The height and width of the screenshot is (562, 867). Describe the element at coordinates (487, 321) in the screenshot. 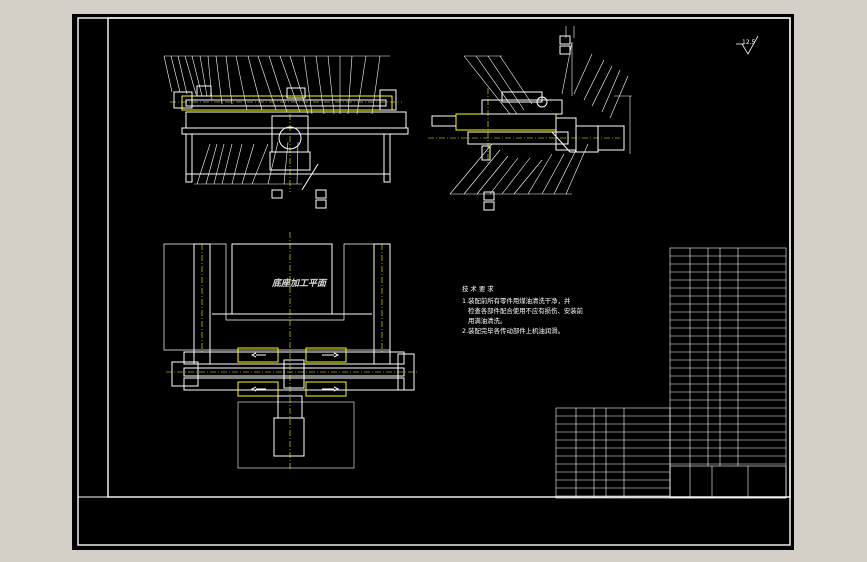

I see `note-line-3: 用满油清洗。` at that location.